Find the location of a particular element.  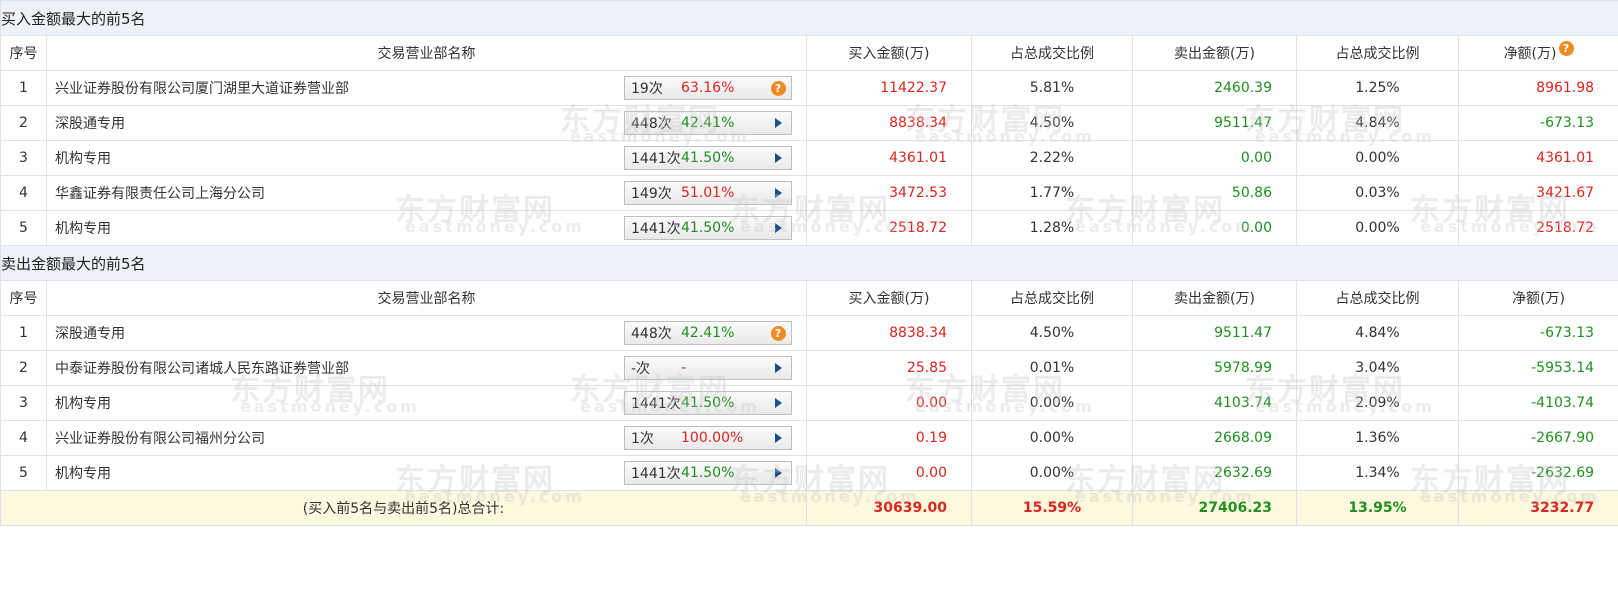

rank-count: -次 is located at coordinates (641, 369).